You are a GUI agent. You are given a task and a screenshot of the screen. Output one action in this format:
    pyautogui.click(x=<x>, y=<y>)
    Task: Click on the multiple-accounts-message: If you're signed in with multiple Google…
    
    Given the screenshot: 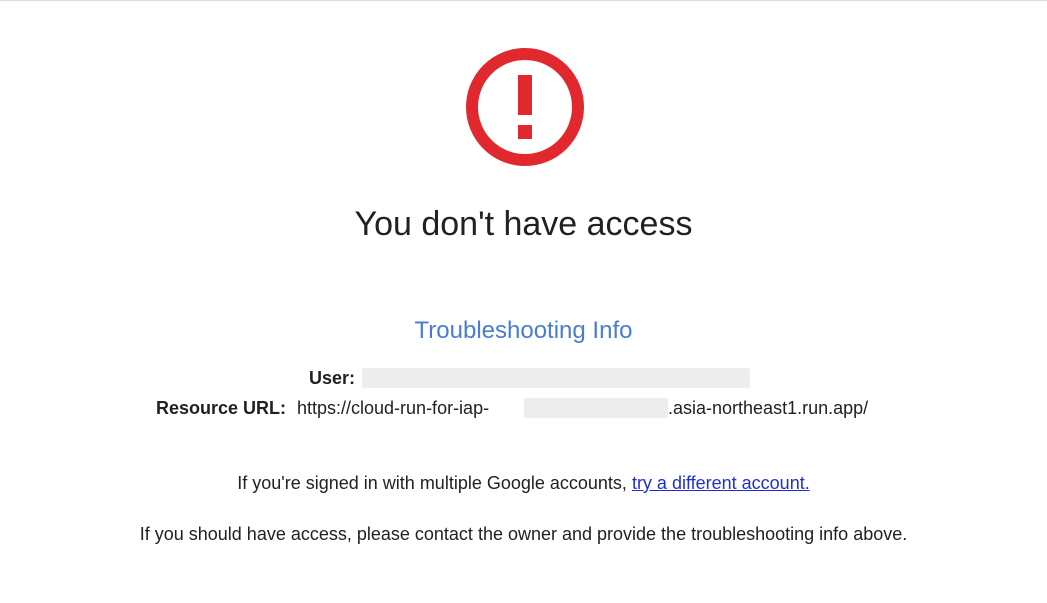 What is the action you would take?
    pyautogui.click(x=523, y=483)
    